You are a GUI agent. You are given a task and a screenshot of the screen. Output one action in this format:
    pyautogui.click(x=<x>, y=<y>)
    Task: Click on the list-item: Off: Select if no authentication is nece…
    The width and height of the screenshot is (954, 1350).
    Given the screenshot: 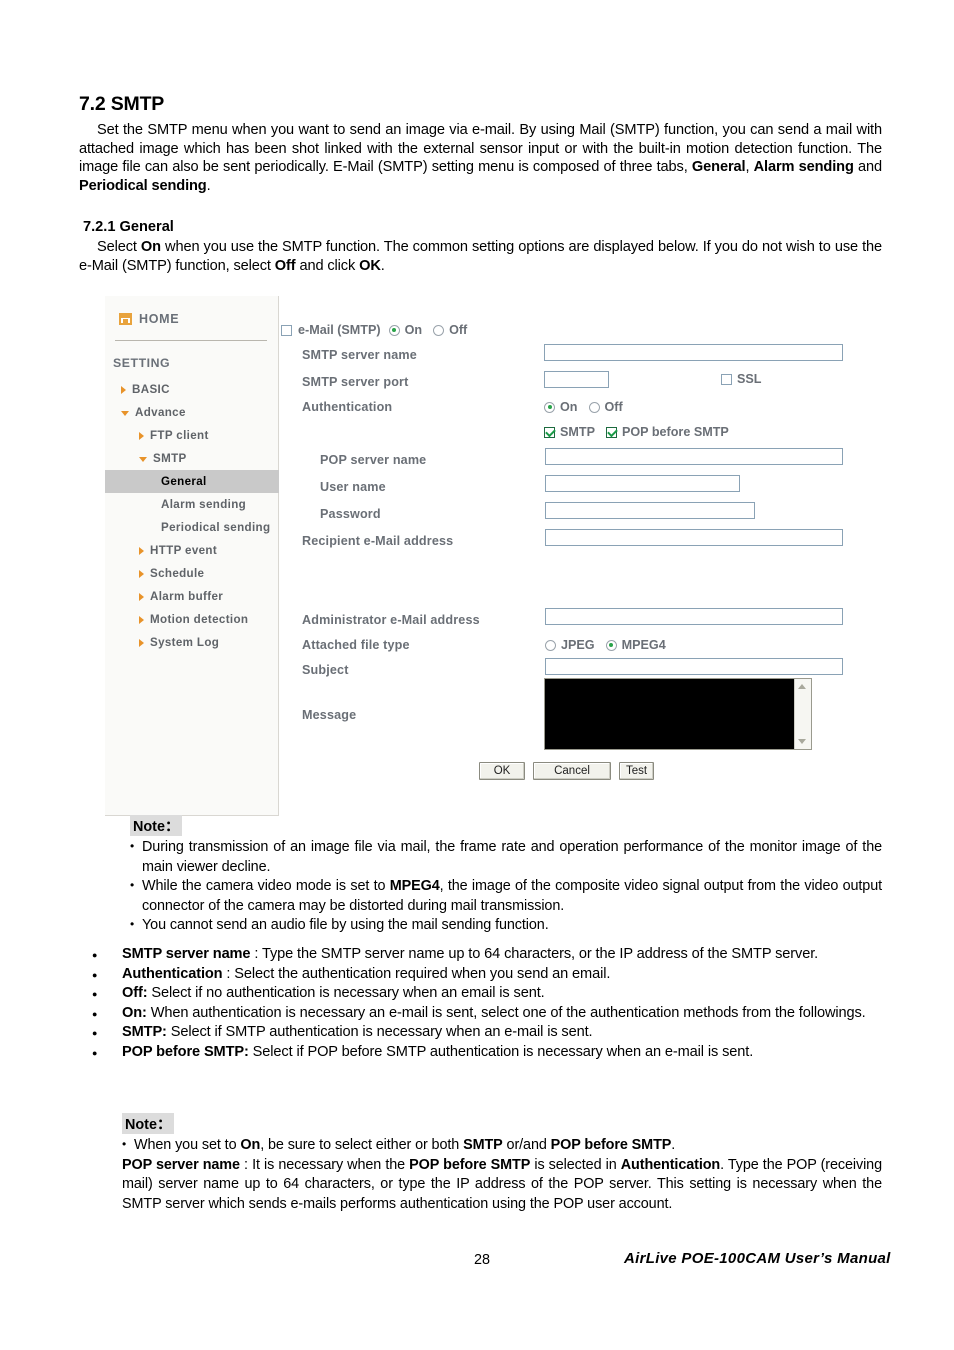 What is the action you would take?
    pyautogui.click(x=487, y=994)
    